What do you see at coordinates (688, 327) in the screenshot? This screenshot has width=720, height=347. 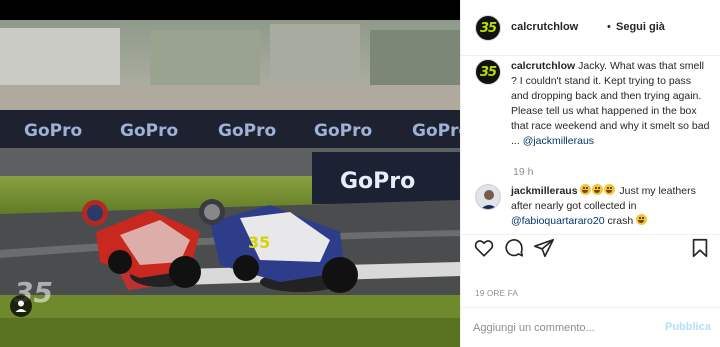 I see `publish-button: Pubblica` at bounding box center [688, 327].